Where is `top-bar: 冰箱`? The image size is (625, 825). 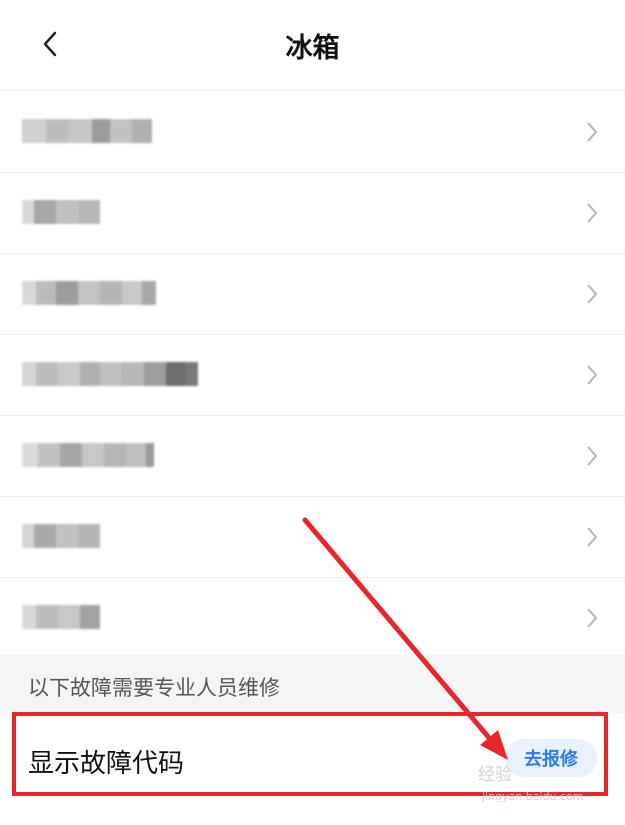
top-bar: 冰箱 is located at coordinates (312, 45).